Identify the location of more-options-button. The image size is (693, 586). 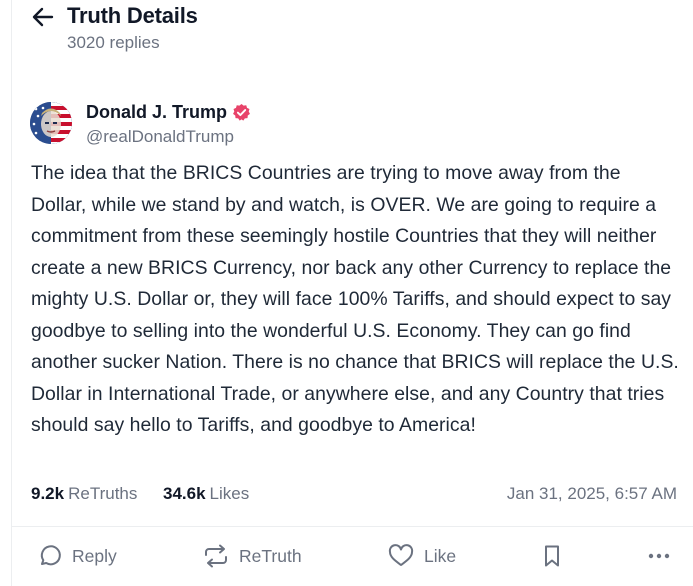
(659, 556).